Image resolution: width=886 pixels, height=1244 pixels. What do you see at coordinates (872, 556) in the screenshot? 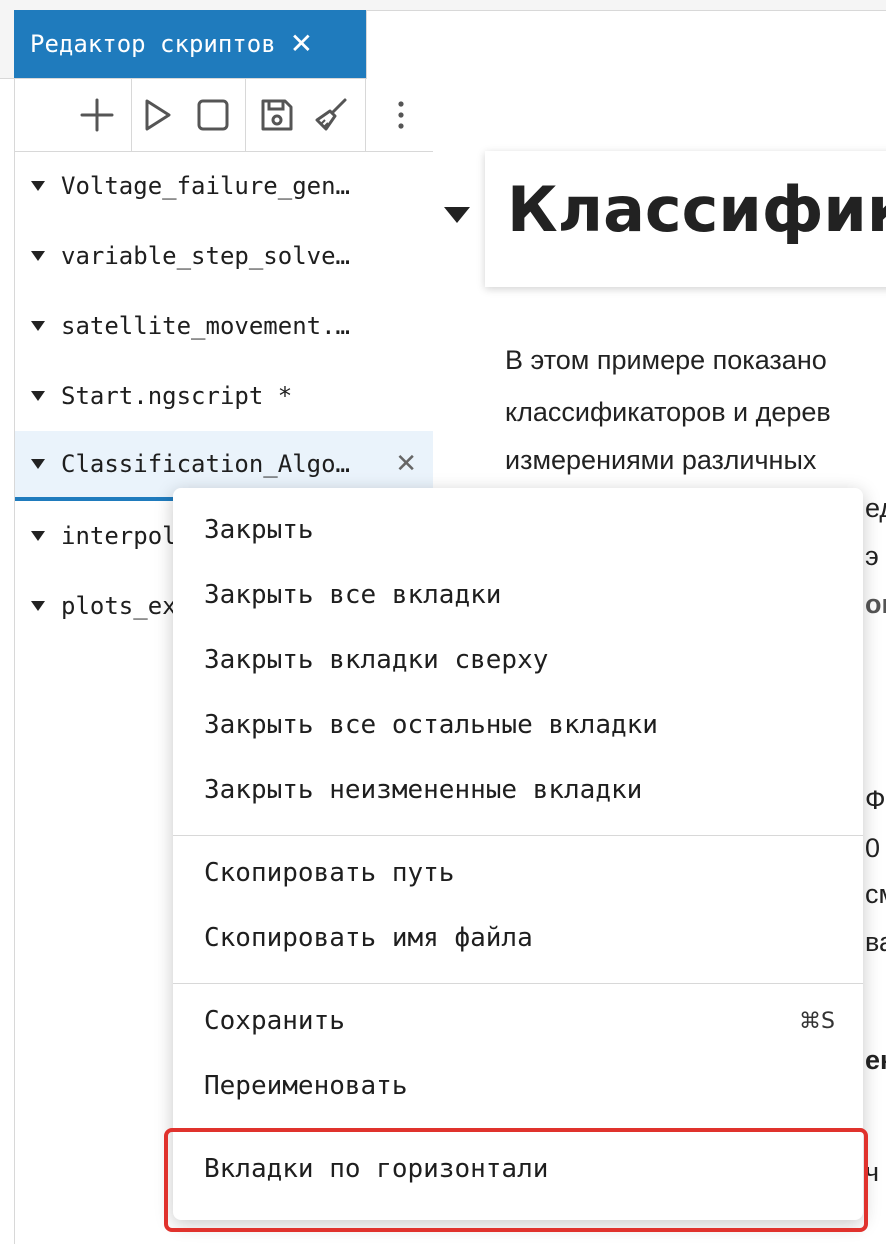
I see `text-fragment: э` at bounding box center [872, 556].